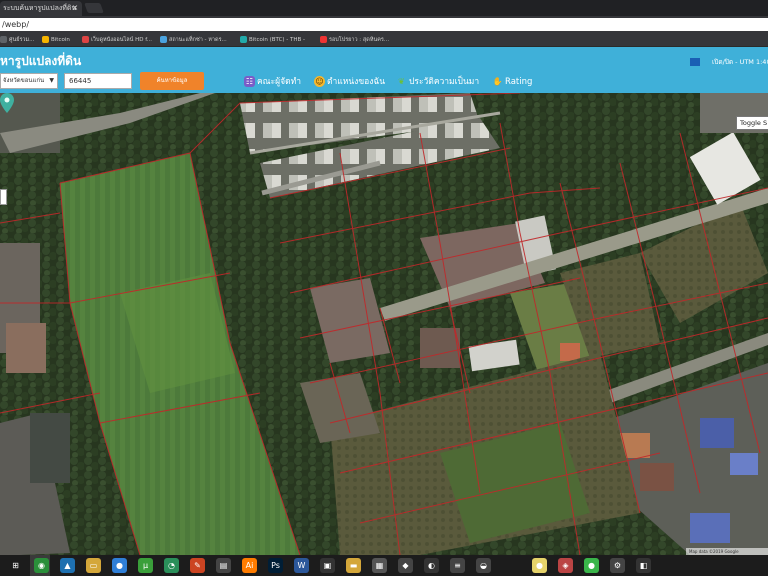  Describe the element at coordinates (401, 81) in the screenshot. I see `history-icon: ❦` at that location.